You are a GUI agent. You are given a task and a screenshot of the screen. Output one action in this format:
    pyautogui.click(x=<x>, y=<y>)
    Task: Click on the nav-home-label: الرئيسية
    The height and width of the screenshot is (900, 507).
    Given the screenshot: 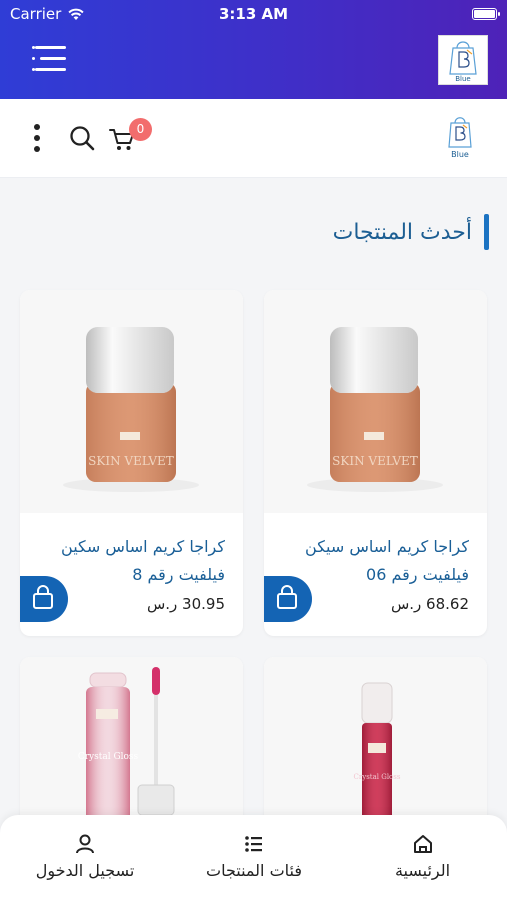 What is the action you would take?
    pyautogui.click(x=422, y=870)
    